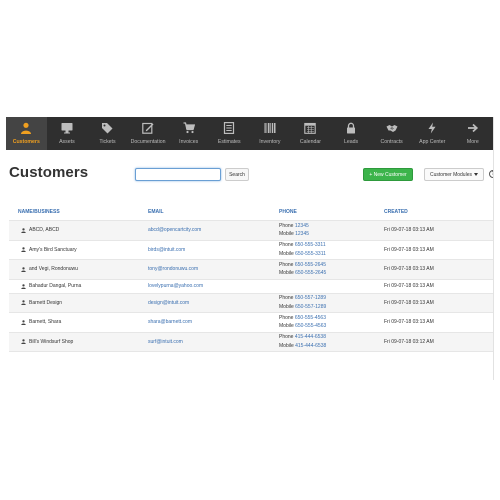 Image resolution: width=500 pixels, height=500 pixels. I want to click on document-icon, so click(229, 128).